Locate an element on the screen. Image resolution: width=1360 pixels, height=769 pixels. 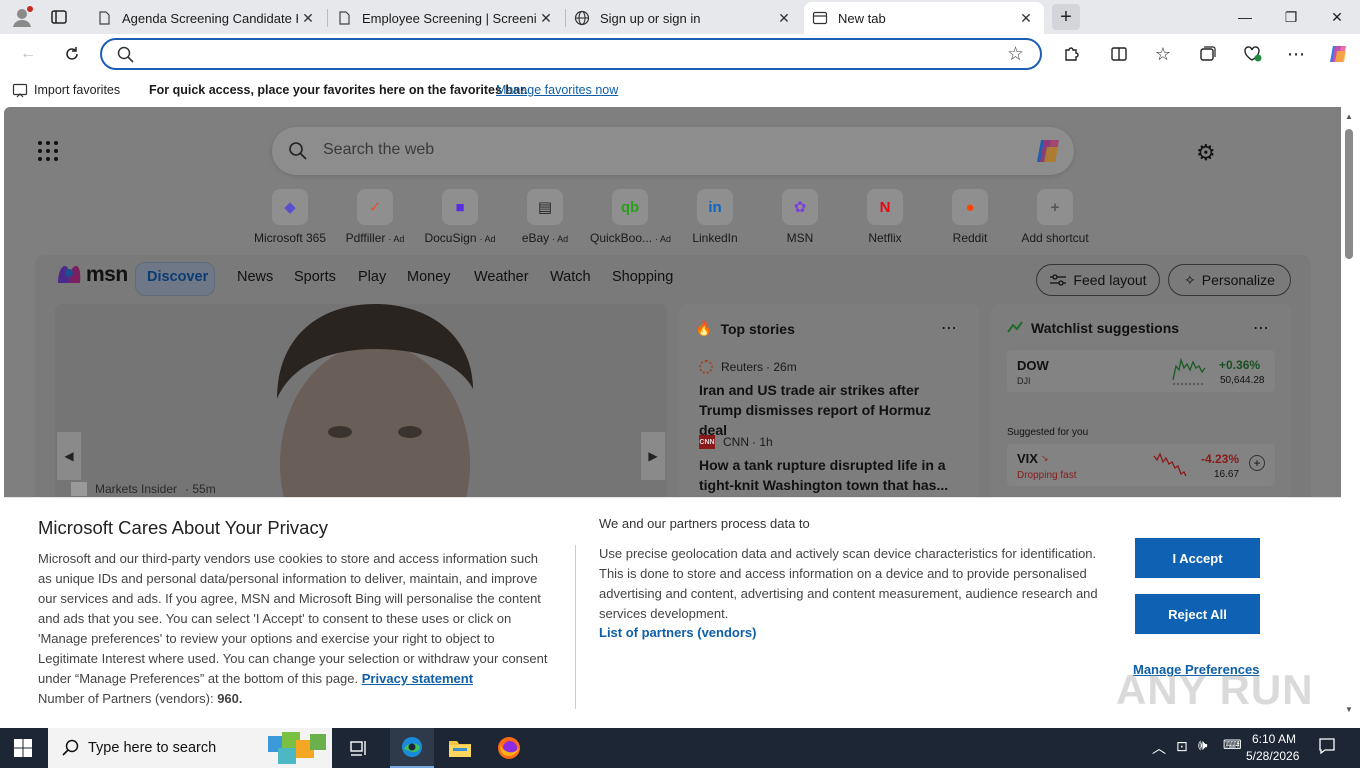
notifications-icon is located at coordinates (1327, 747).